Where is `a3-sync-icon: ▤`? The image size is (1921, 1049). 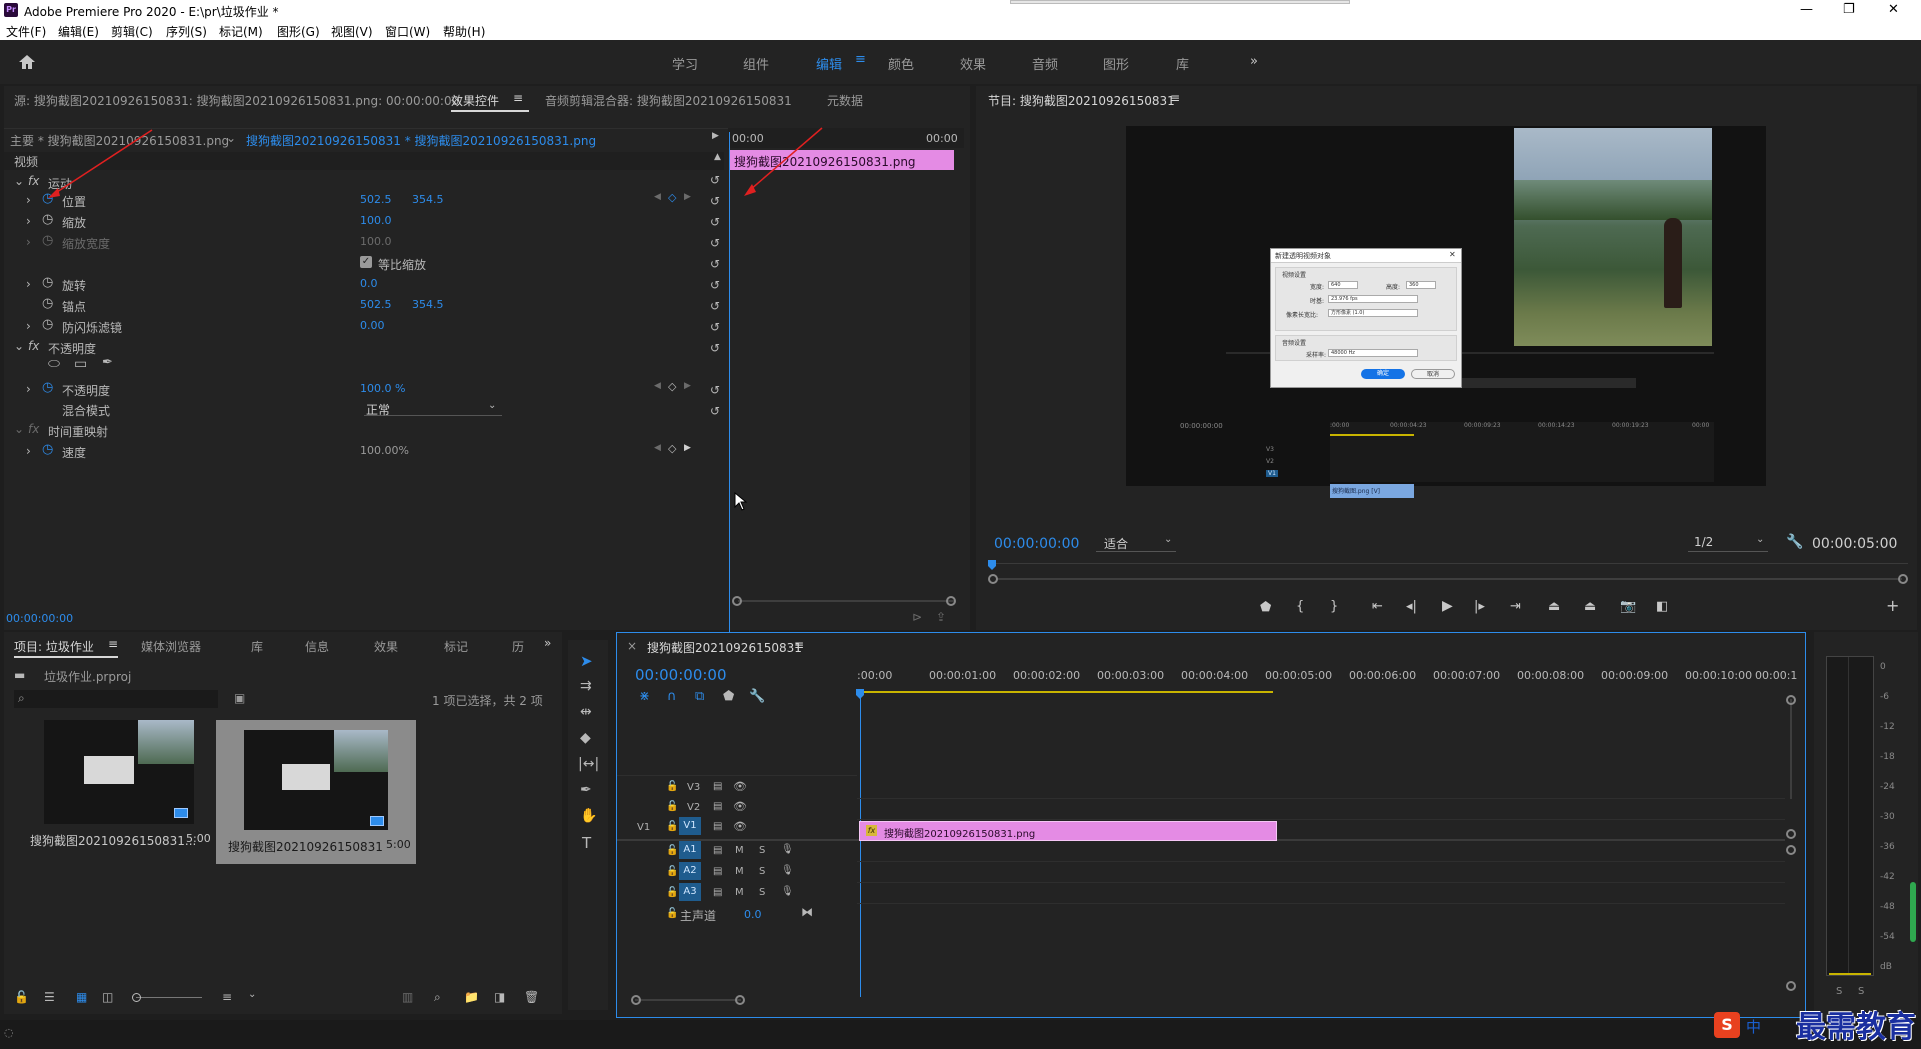 a3-sync-icon: ▤ is located at coordinates (717, 892).